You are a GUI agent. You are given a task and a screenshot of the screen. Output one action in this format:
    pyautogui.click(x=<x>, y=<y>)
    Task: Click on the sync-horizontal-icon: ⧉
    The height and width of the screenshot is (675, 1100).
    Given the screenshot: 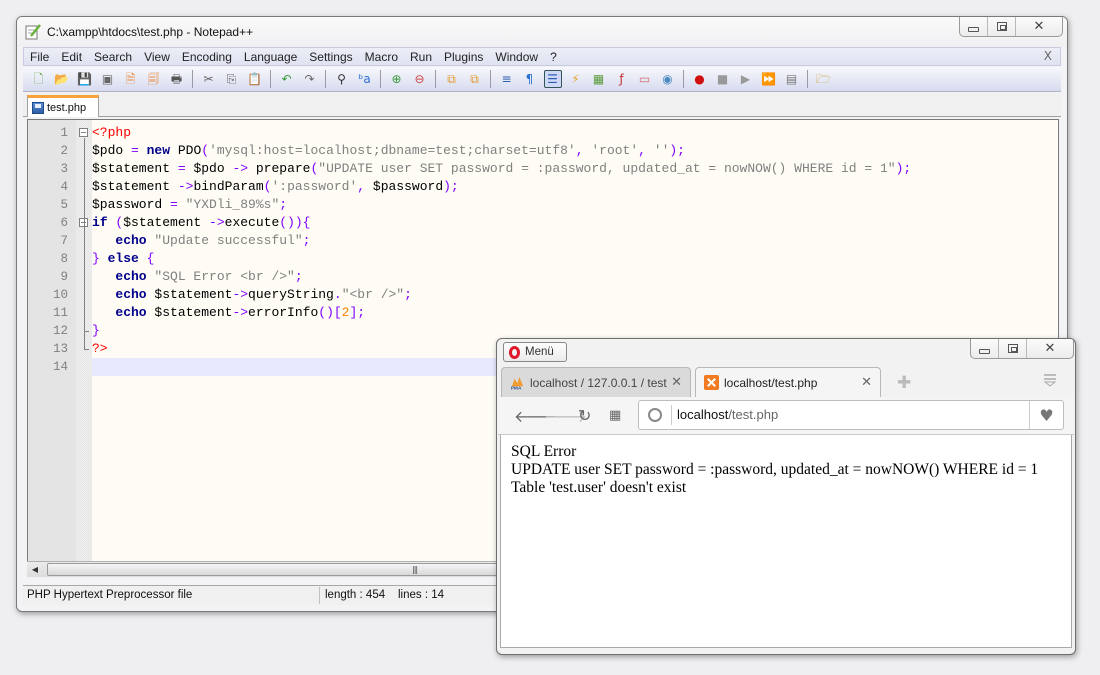 What is the action you would take?
    pyautogui.click(x=475, y=79)
    